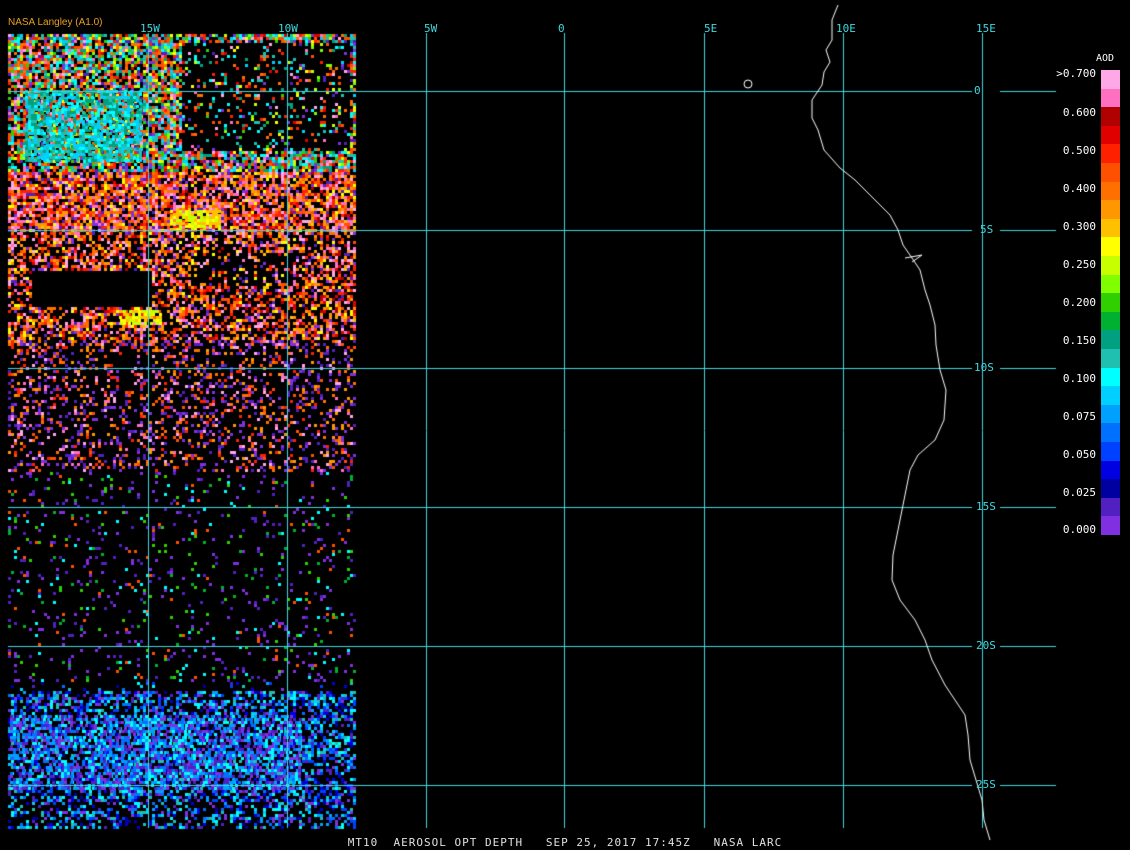  Describe the element at coordinates (986, 506) in the screenshot. I see `latitude-label: 15S` at that location.